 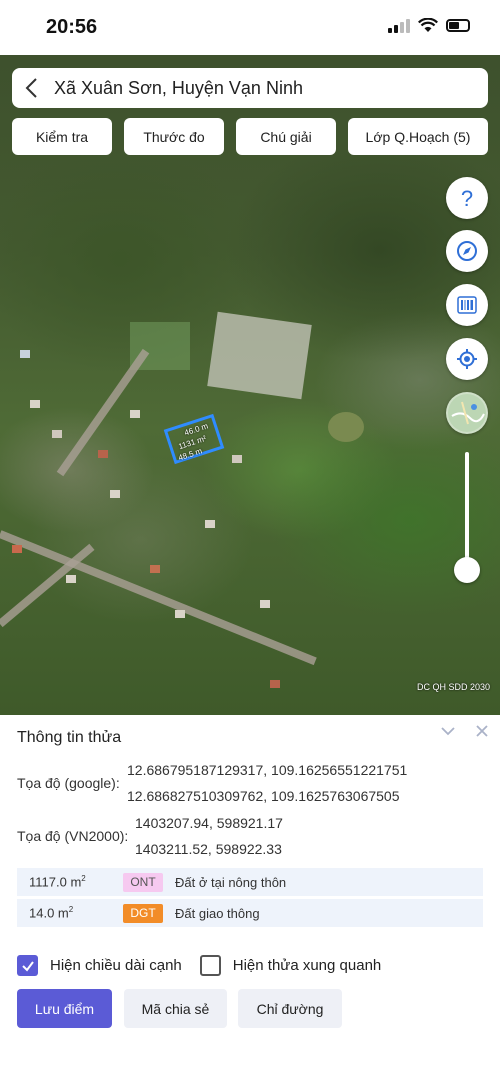 I want to click on land-use-row: 1117.0 m2 ONT Đất ở tại nông thôn, so click(x=250, y=882).